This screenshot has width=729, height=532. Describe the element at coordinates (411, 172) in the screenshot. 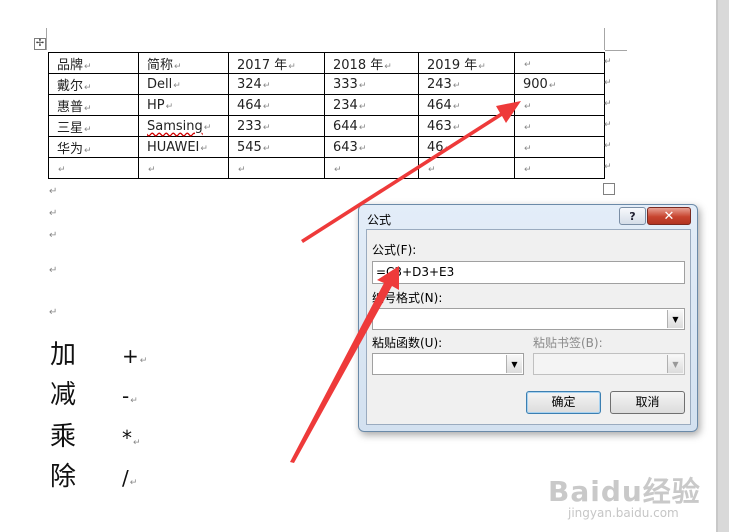

I see `arrow-to-cell-icon` at that location.